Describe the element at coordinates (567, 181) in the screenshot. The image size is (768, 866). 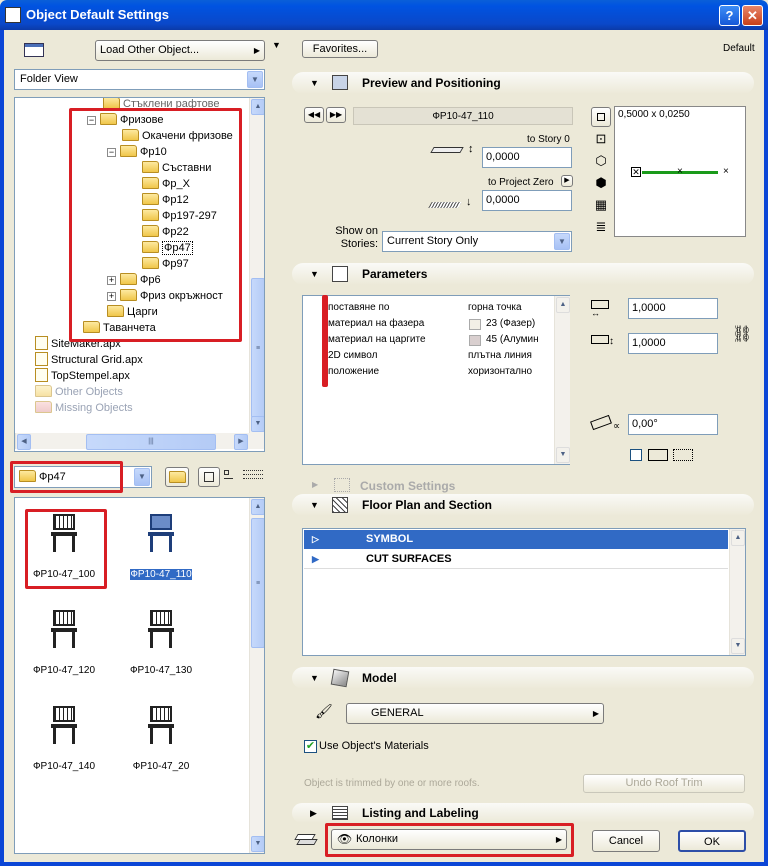
I see `project-zero-arrow-icon: ▶` at that location.